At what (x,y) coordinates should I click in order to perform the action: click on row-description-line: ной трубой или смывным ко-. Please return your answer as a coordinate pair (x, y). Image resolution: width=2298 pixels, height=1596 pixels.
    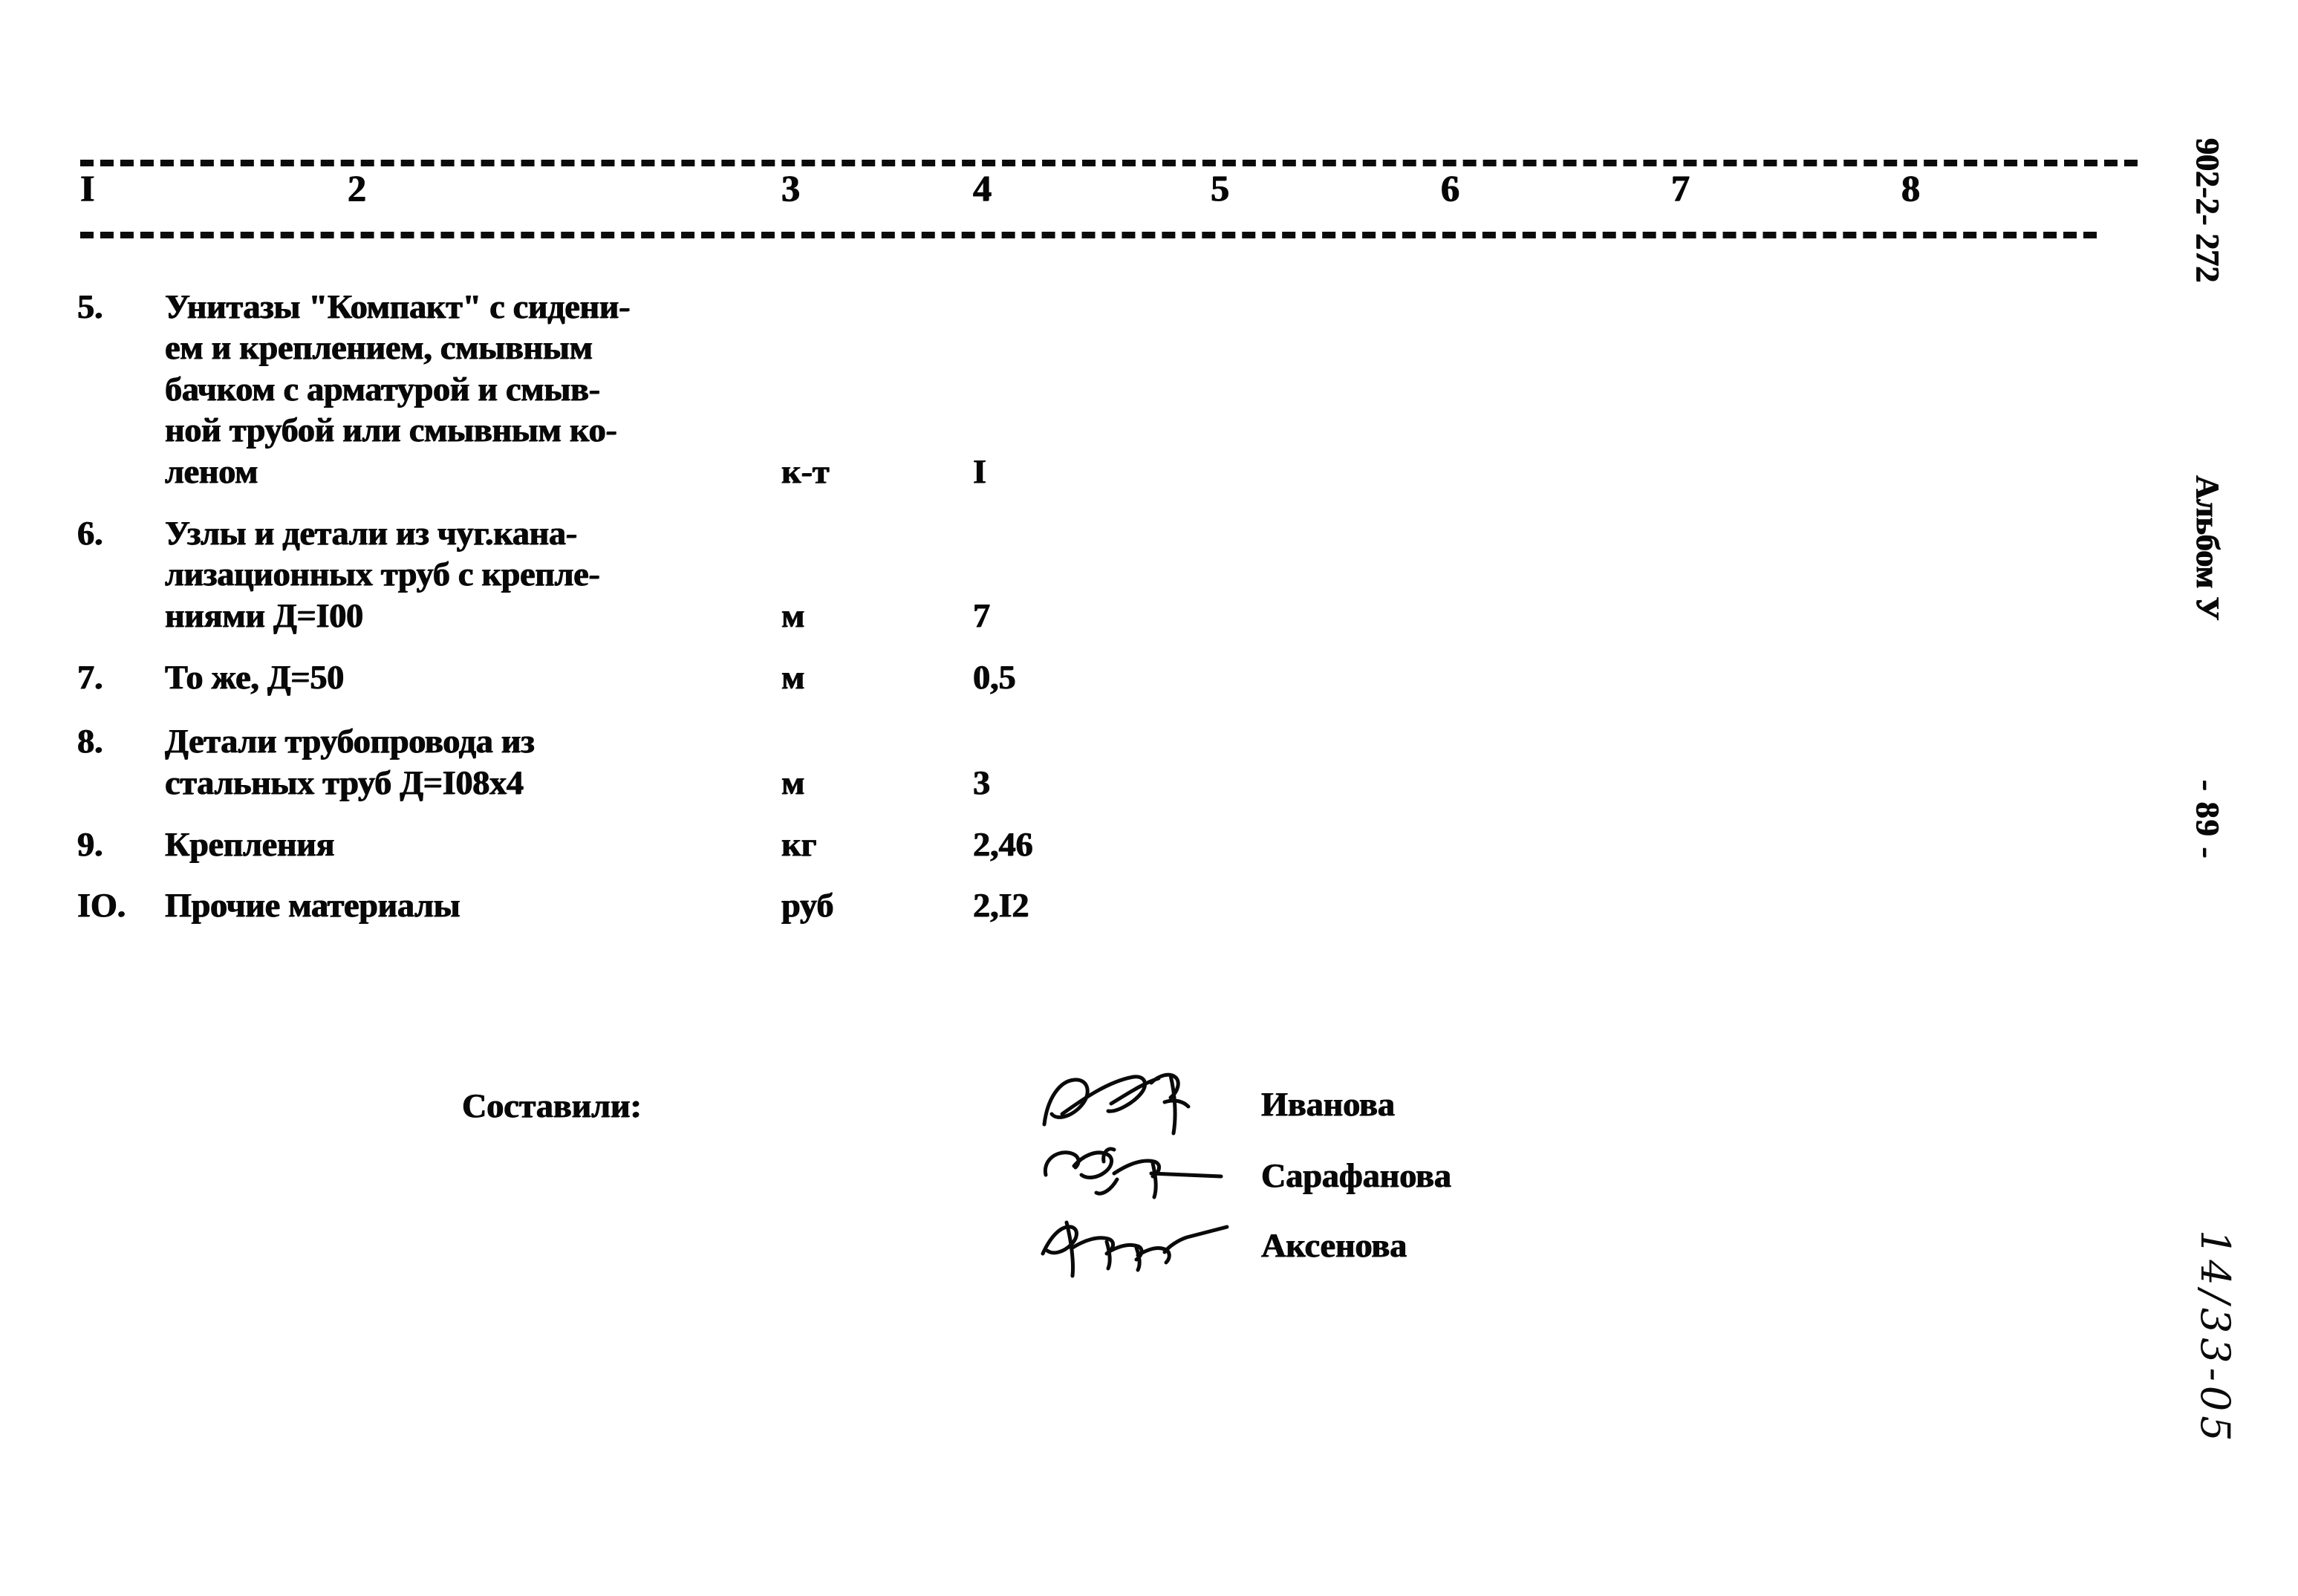
    Looking at the image, I should click on (391, 430).